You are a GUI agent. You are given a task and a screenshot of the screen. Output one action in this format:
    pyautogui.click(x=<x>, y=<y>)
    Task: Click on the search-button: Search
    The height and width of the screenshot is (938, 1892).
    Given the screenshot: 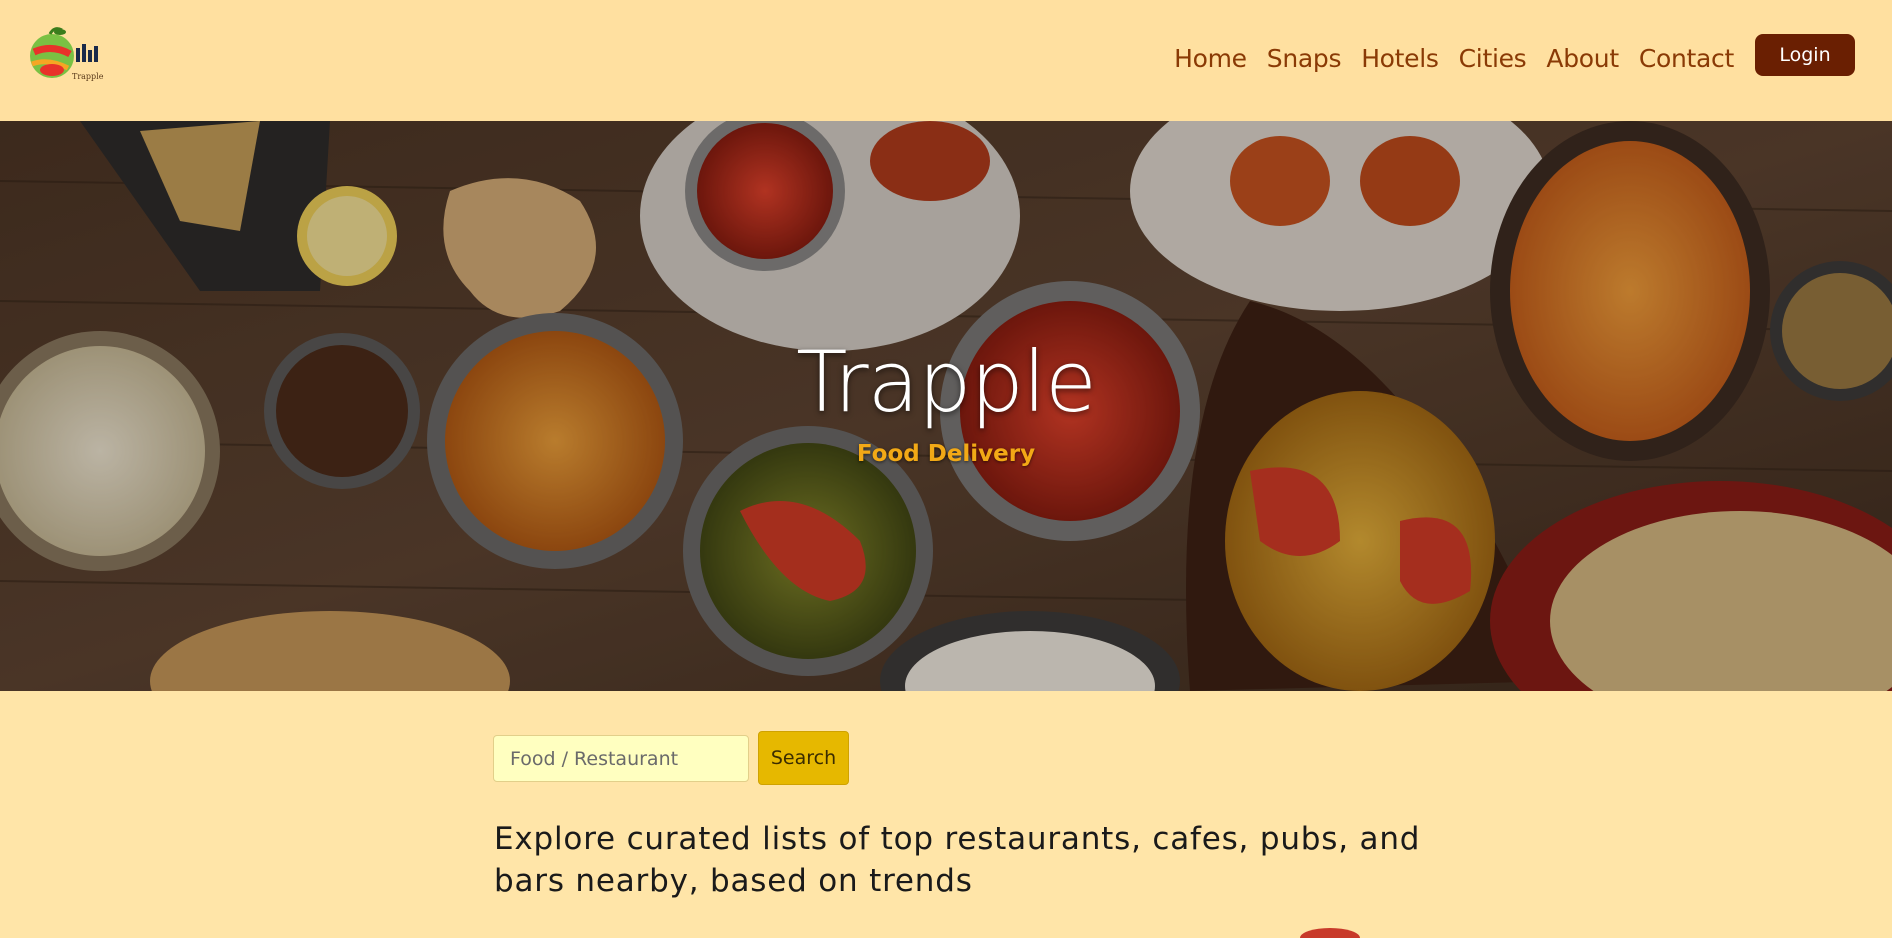 What is the action you would take?
    pyautogui.click(x=803, y=758)
    